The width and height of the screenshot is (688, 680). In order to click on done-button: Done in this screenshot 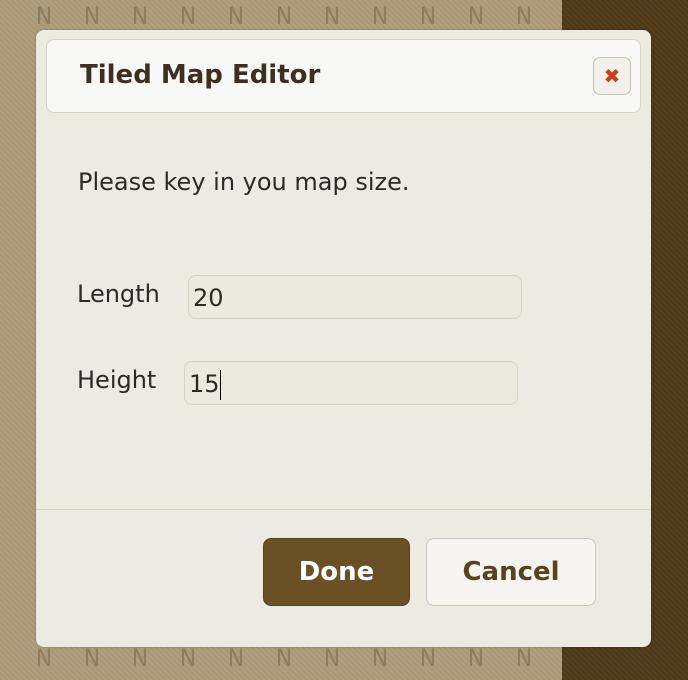, I will do `click(336, 572)`.